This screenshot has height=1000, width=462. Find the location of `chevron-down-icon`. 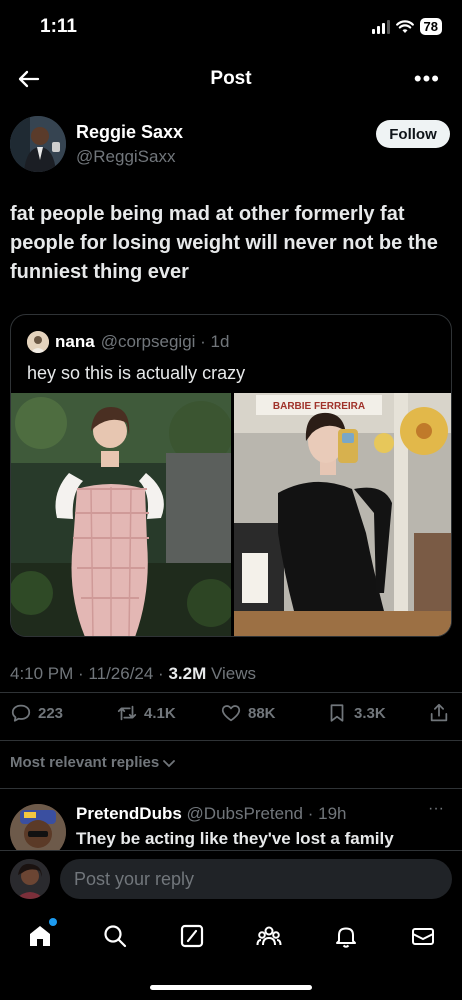

chevron-down-icon is located at coordinates (169, 763).